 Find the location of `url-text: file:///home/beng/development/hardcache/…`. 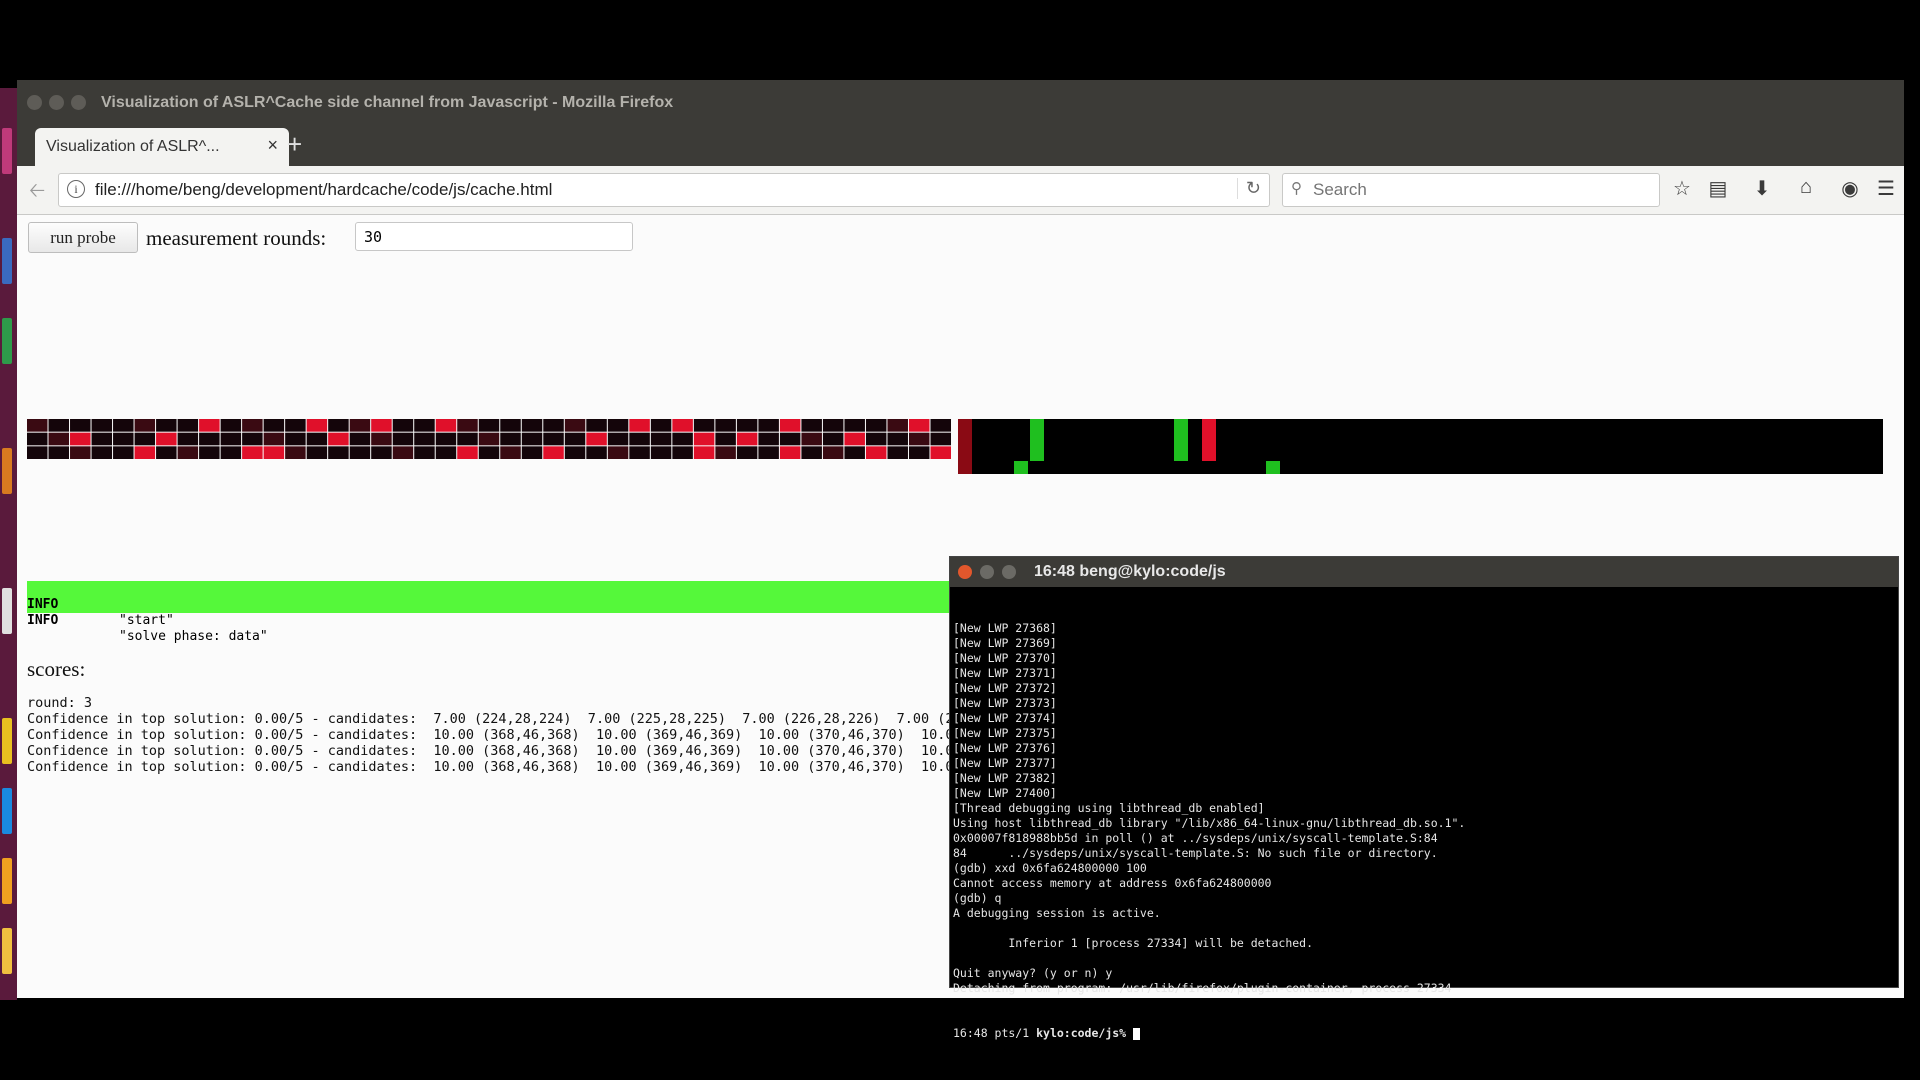

url-text: file:///home/beng/development/hardcache/… is located at coordinates (323, 190).